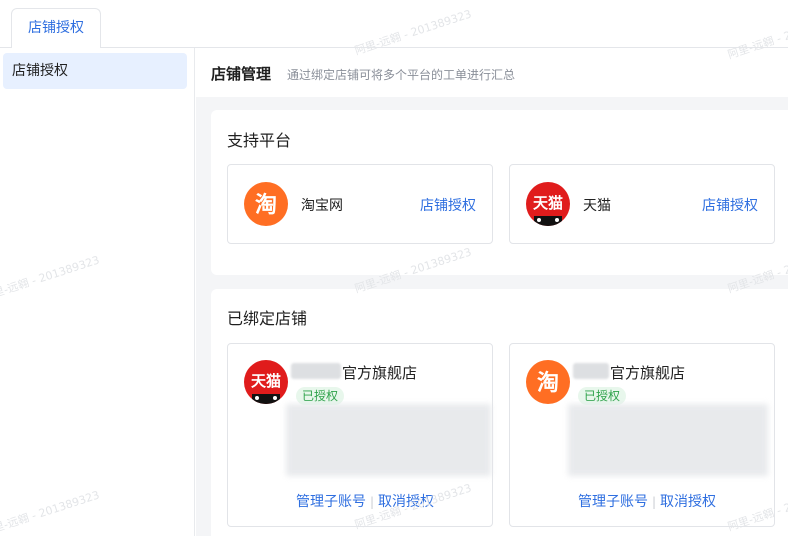 This screenshot has width=788, height=536. Describe the element at coordinates (401, 75) in the screenshot. I see `page-description: 通过绑定店铺可将多个平台的工单进行汇总` at that location.